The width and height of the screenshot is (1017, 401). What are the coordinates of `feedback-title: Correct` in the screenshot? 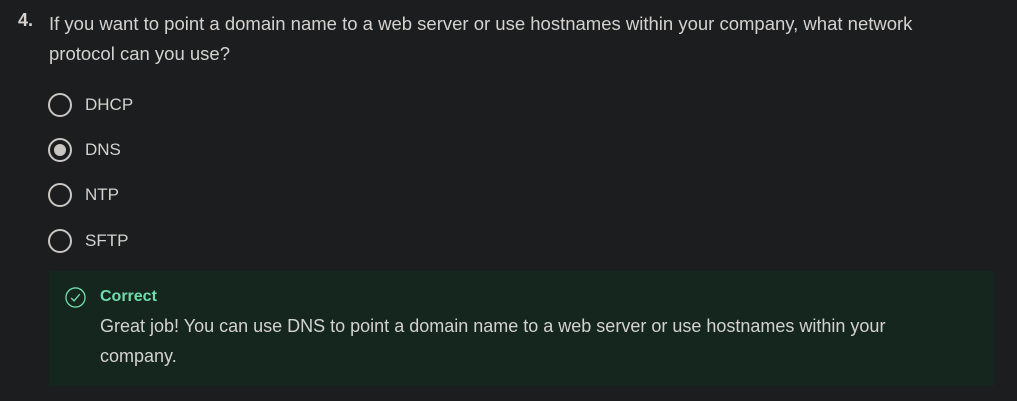 It's located at (128, 296).